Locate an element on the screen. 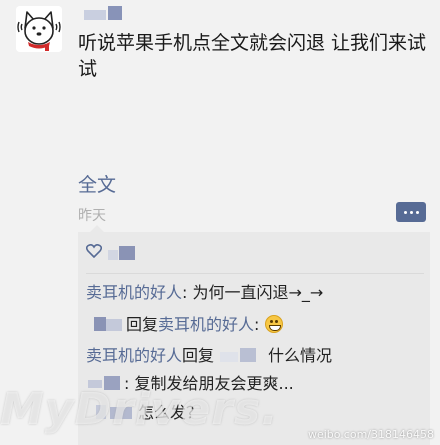 This screenshot has height=445, width=440. heart-outline-icon is located at coordinates (94, 251).